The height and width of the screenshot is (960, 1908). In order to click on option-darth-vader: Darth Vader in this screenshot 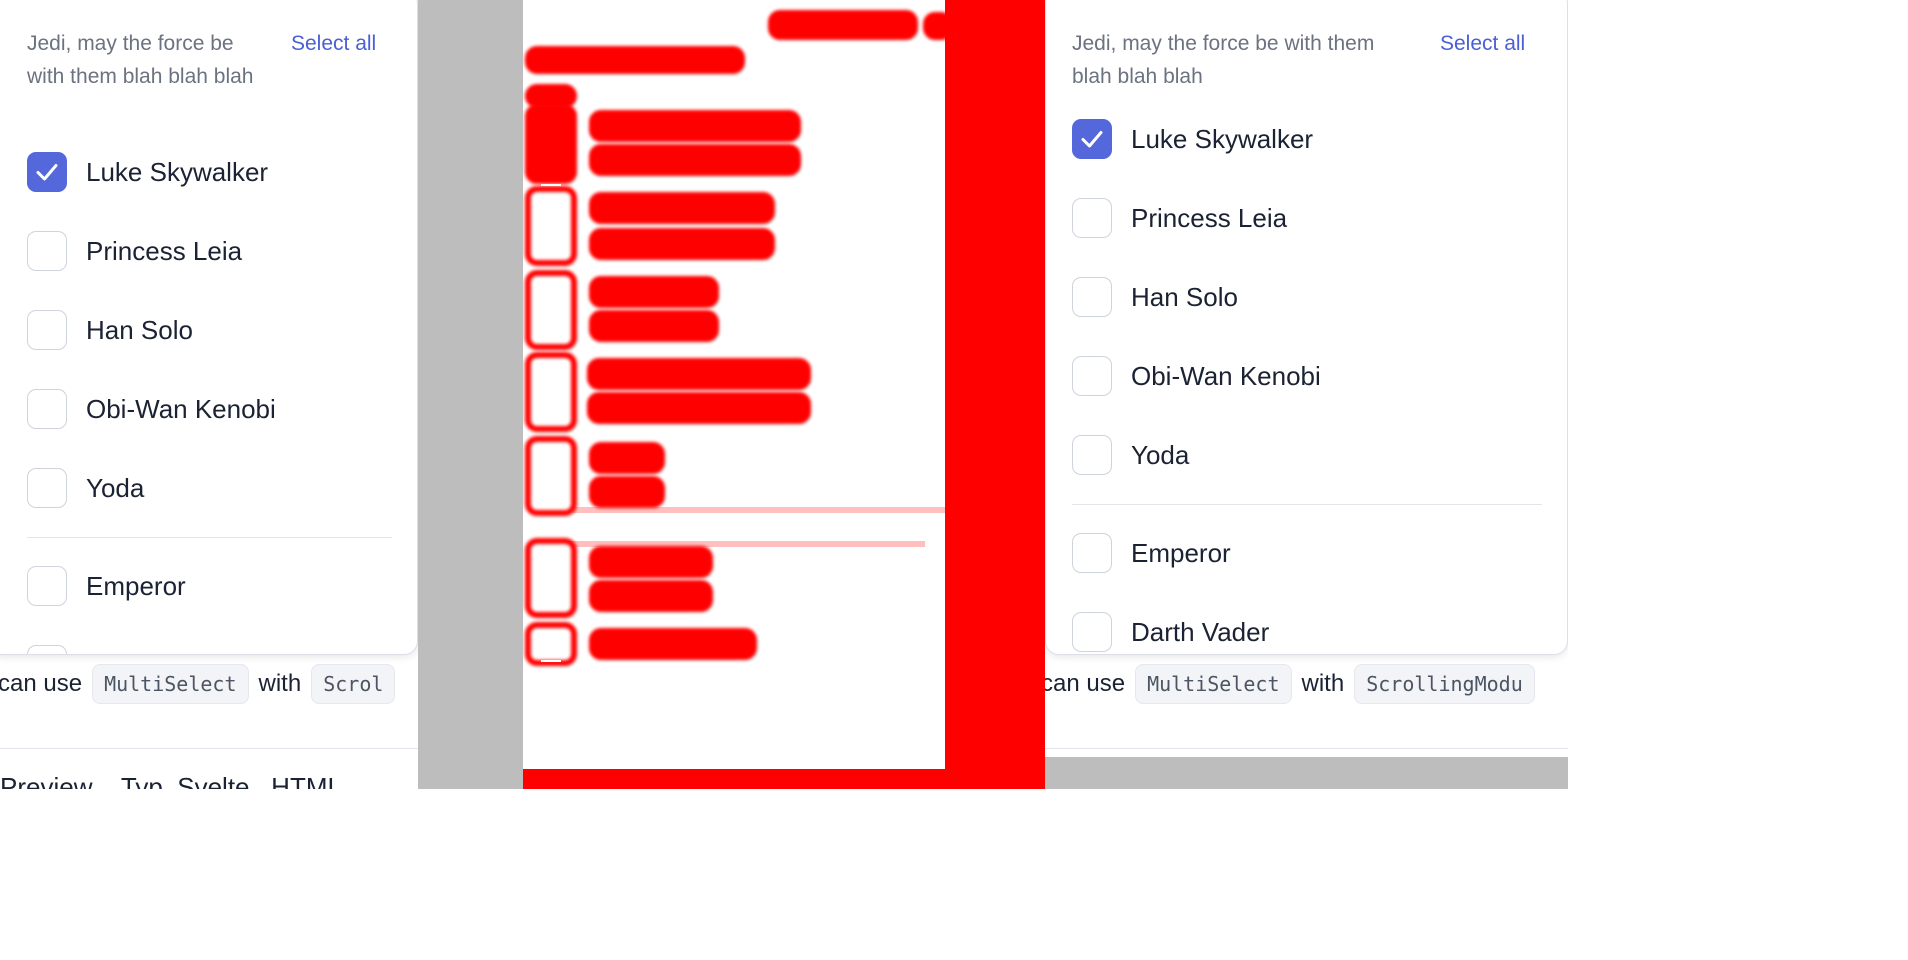, I will do `click(1170, 632)`.